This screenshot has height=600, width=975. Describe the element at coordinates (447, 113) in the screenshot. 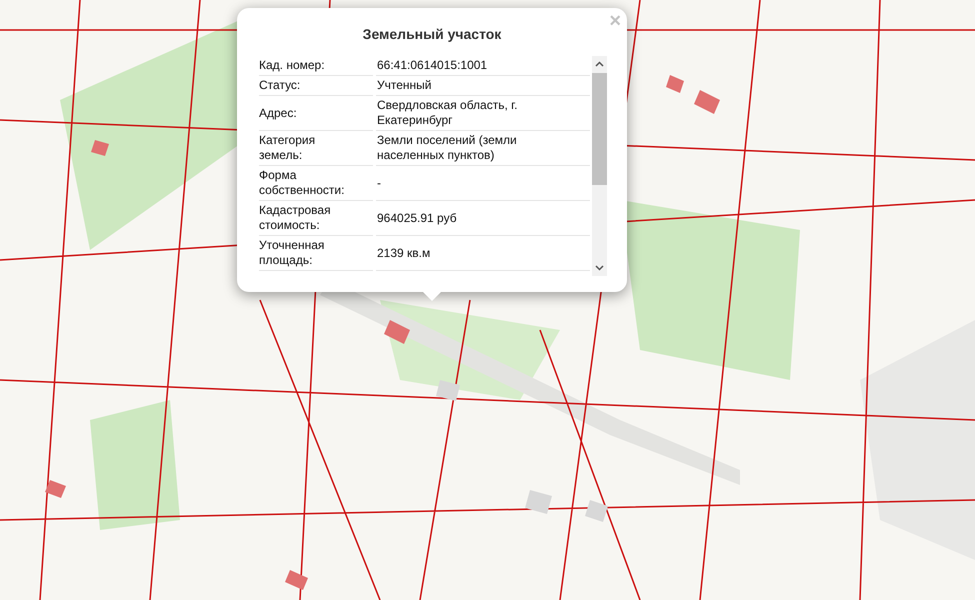

I see `field-value: Свердловская область, г. Екатеринбург` at that location.